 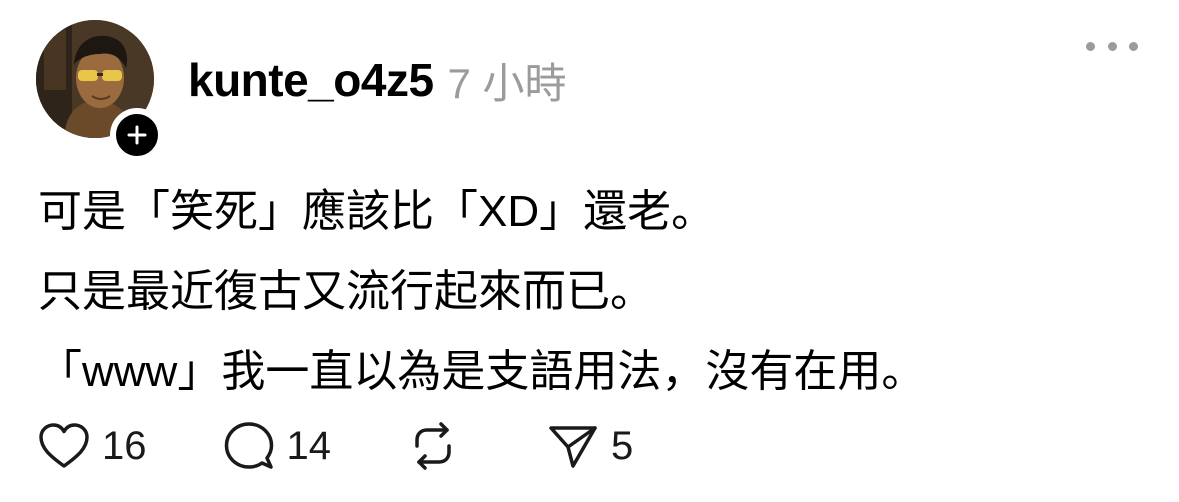 I want to click on comment-count: 14, so click(x=309, y=445).